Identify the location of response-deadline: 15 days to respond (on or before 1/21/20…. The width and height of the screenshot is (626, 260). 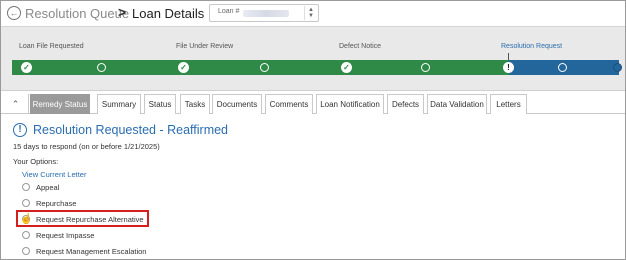
(86, 146).